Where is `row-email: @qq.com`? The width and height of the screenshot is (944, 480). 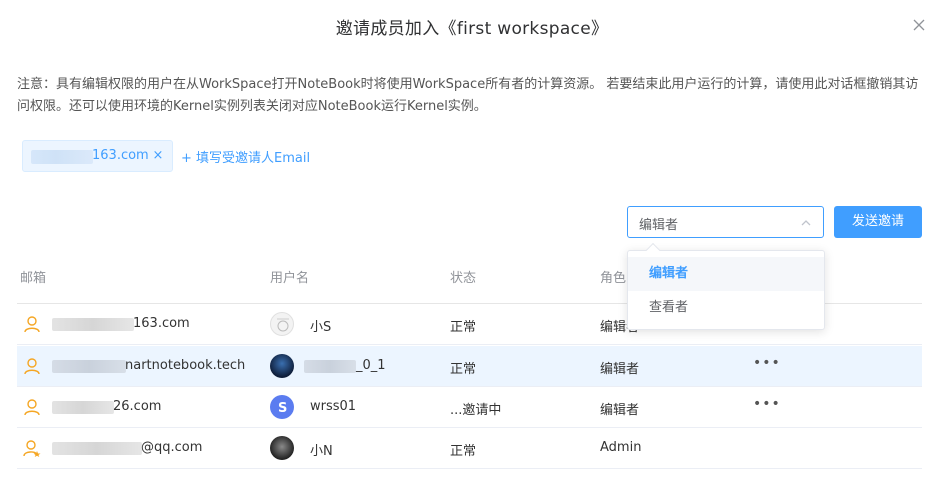
row-email: @qq.com is located at coordinates (172, 447).